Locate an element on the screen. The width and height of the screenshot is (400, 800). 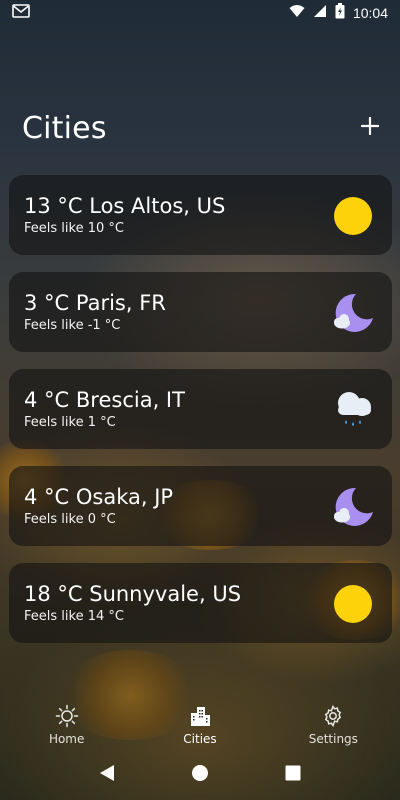
buildings-icon is located at coordinates (200, 716).